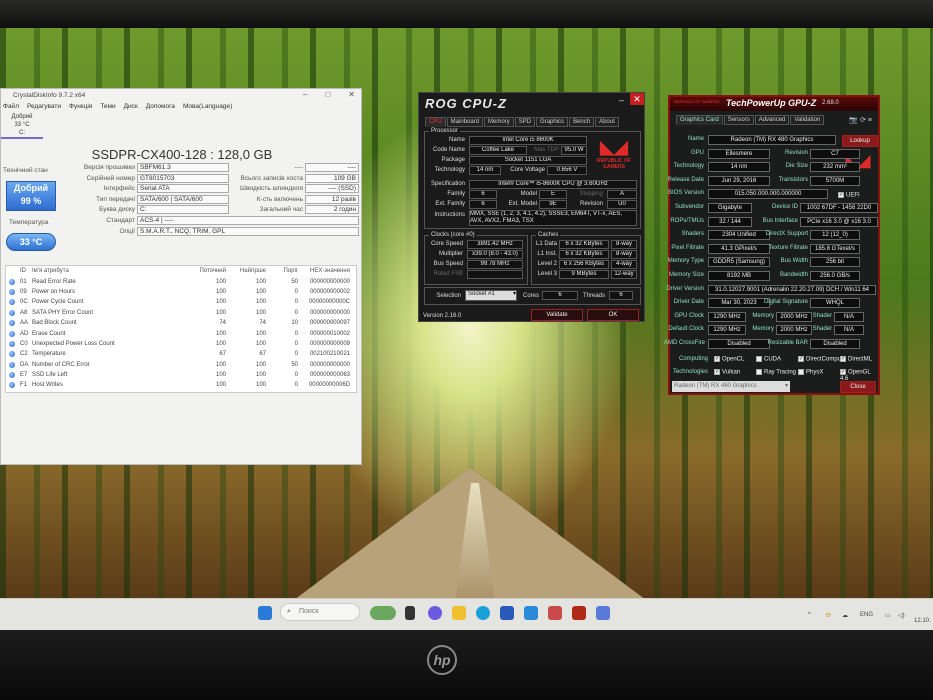  Describe the element at coordinates (11, 106) in the screenshot. I see `menu-item: Файл` at that location.